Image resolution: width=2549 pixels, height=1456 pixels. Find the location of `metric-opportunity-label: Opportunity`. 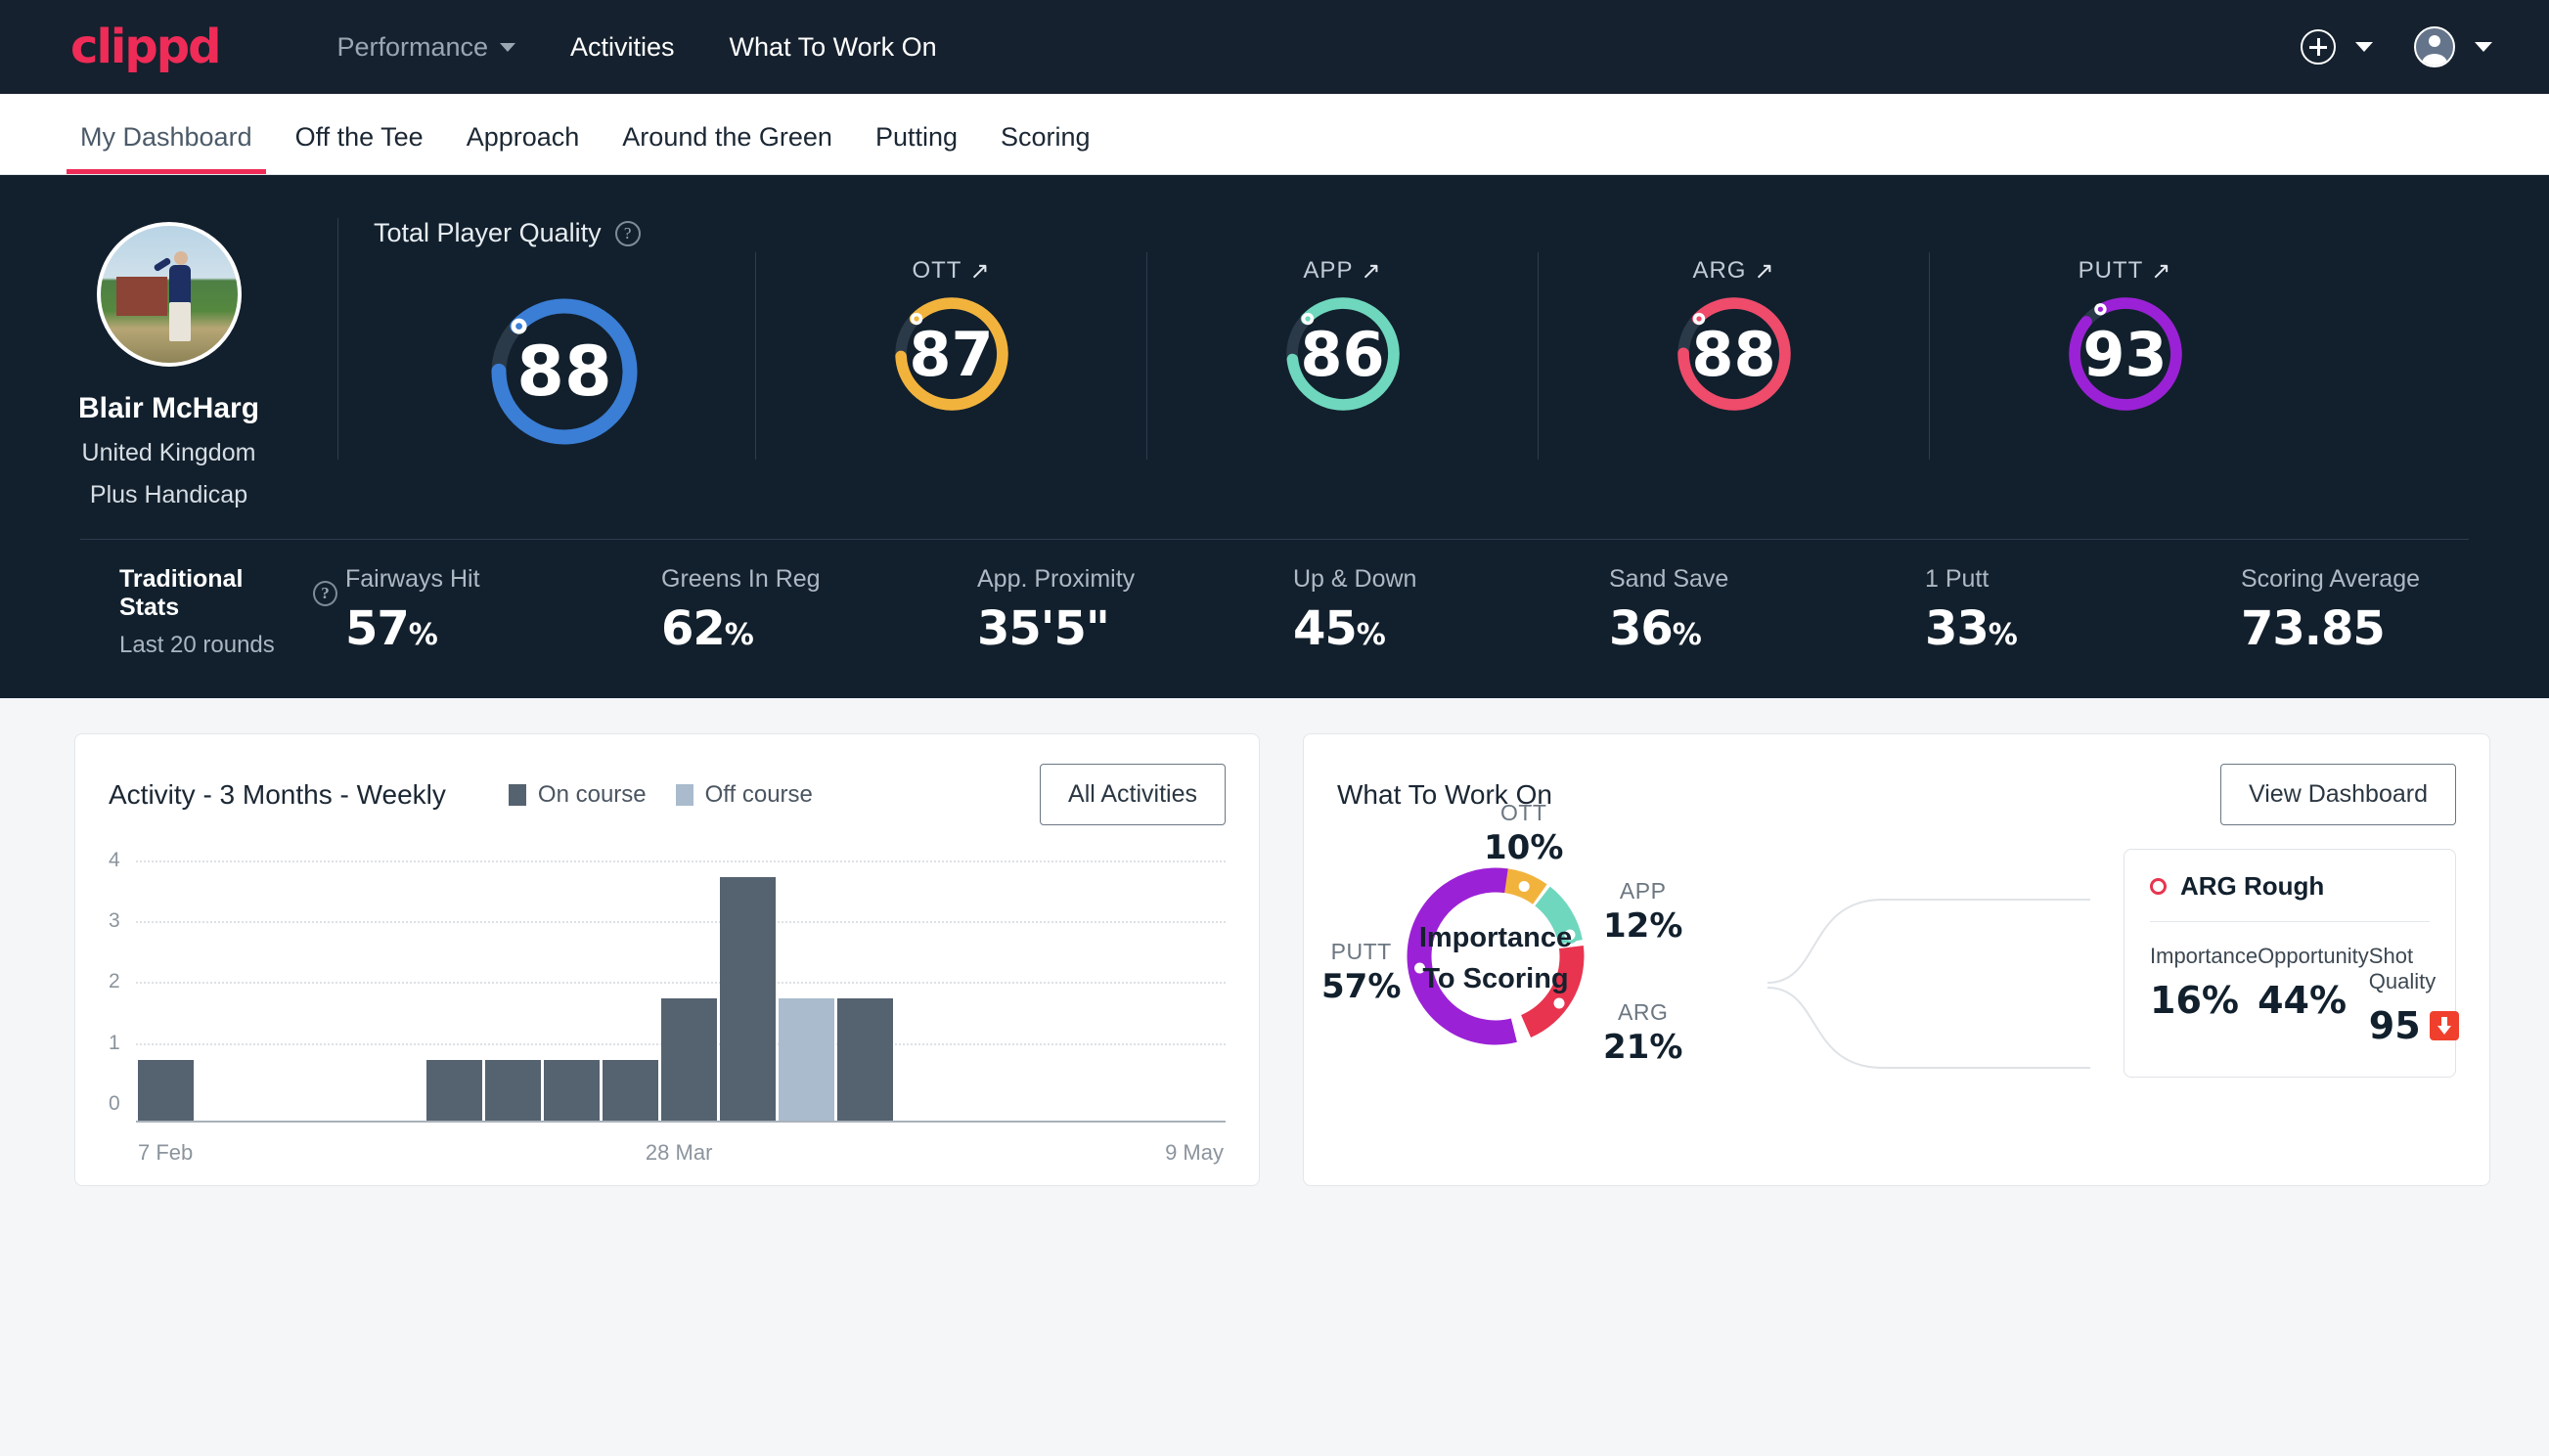

metric-opportunity-label: Opportunity is located at coordinates (2314, 956).